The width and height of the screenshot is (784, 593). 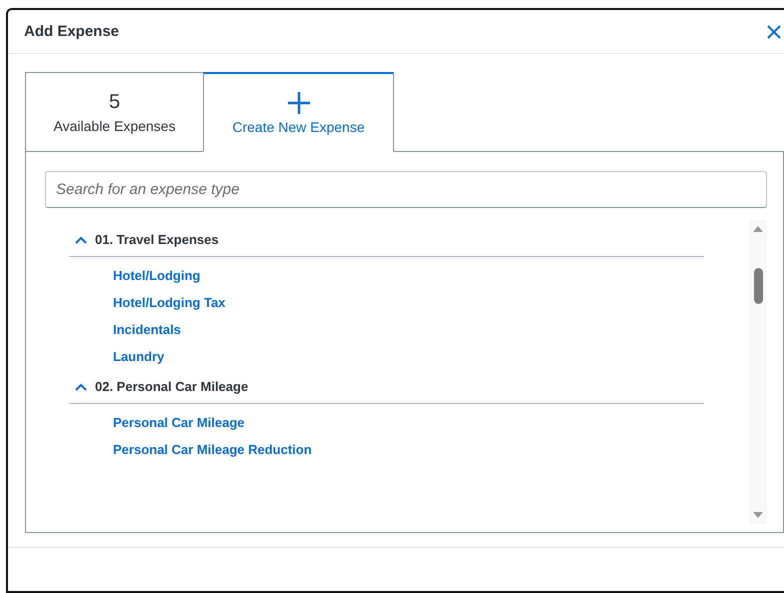 I want to click on tab-label: Available Expenses, so click(x=115, y=126).